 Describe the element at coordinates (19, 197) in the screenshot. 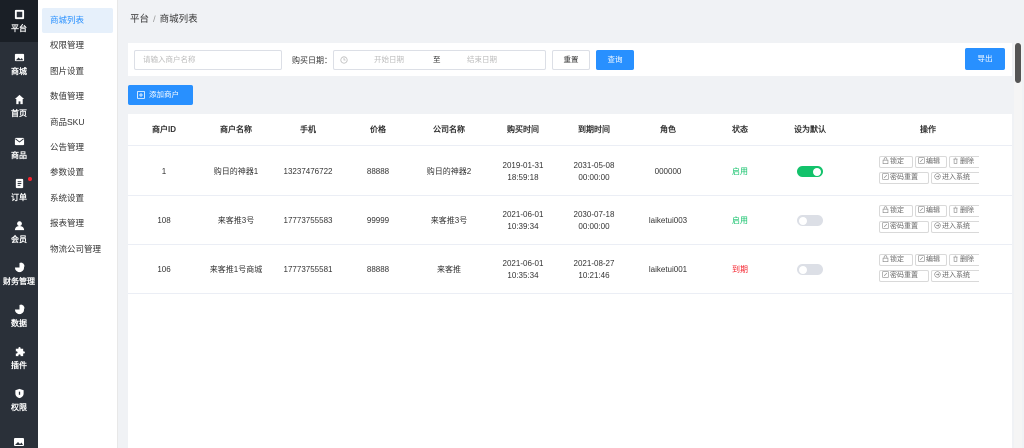

I see `nav-item-label: 订单` at that location.